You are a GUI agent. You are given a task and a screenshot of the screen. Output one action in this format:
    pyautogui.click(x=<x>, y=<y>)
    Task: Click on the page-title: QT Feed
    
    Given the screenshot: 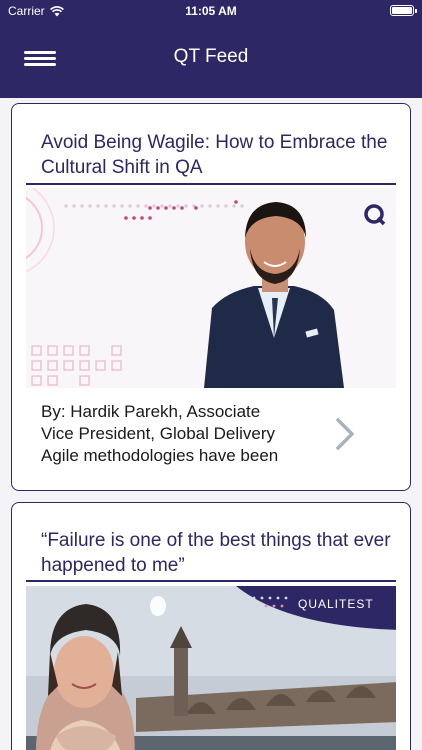 What is the action you would take?
    pyautogui.click(x=211, y=56)
    